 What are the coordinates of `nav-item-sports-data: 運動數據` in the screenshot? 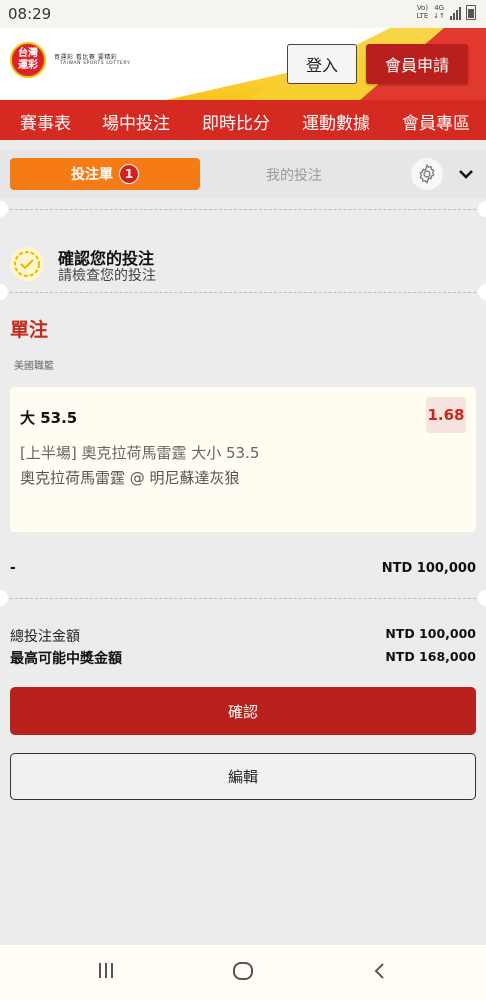 It's located at (336, 121).